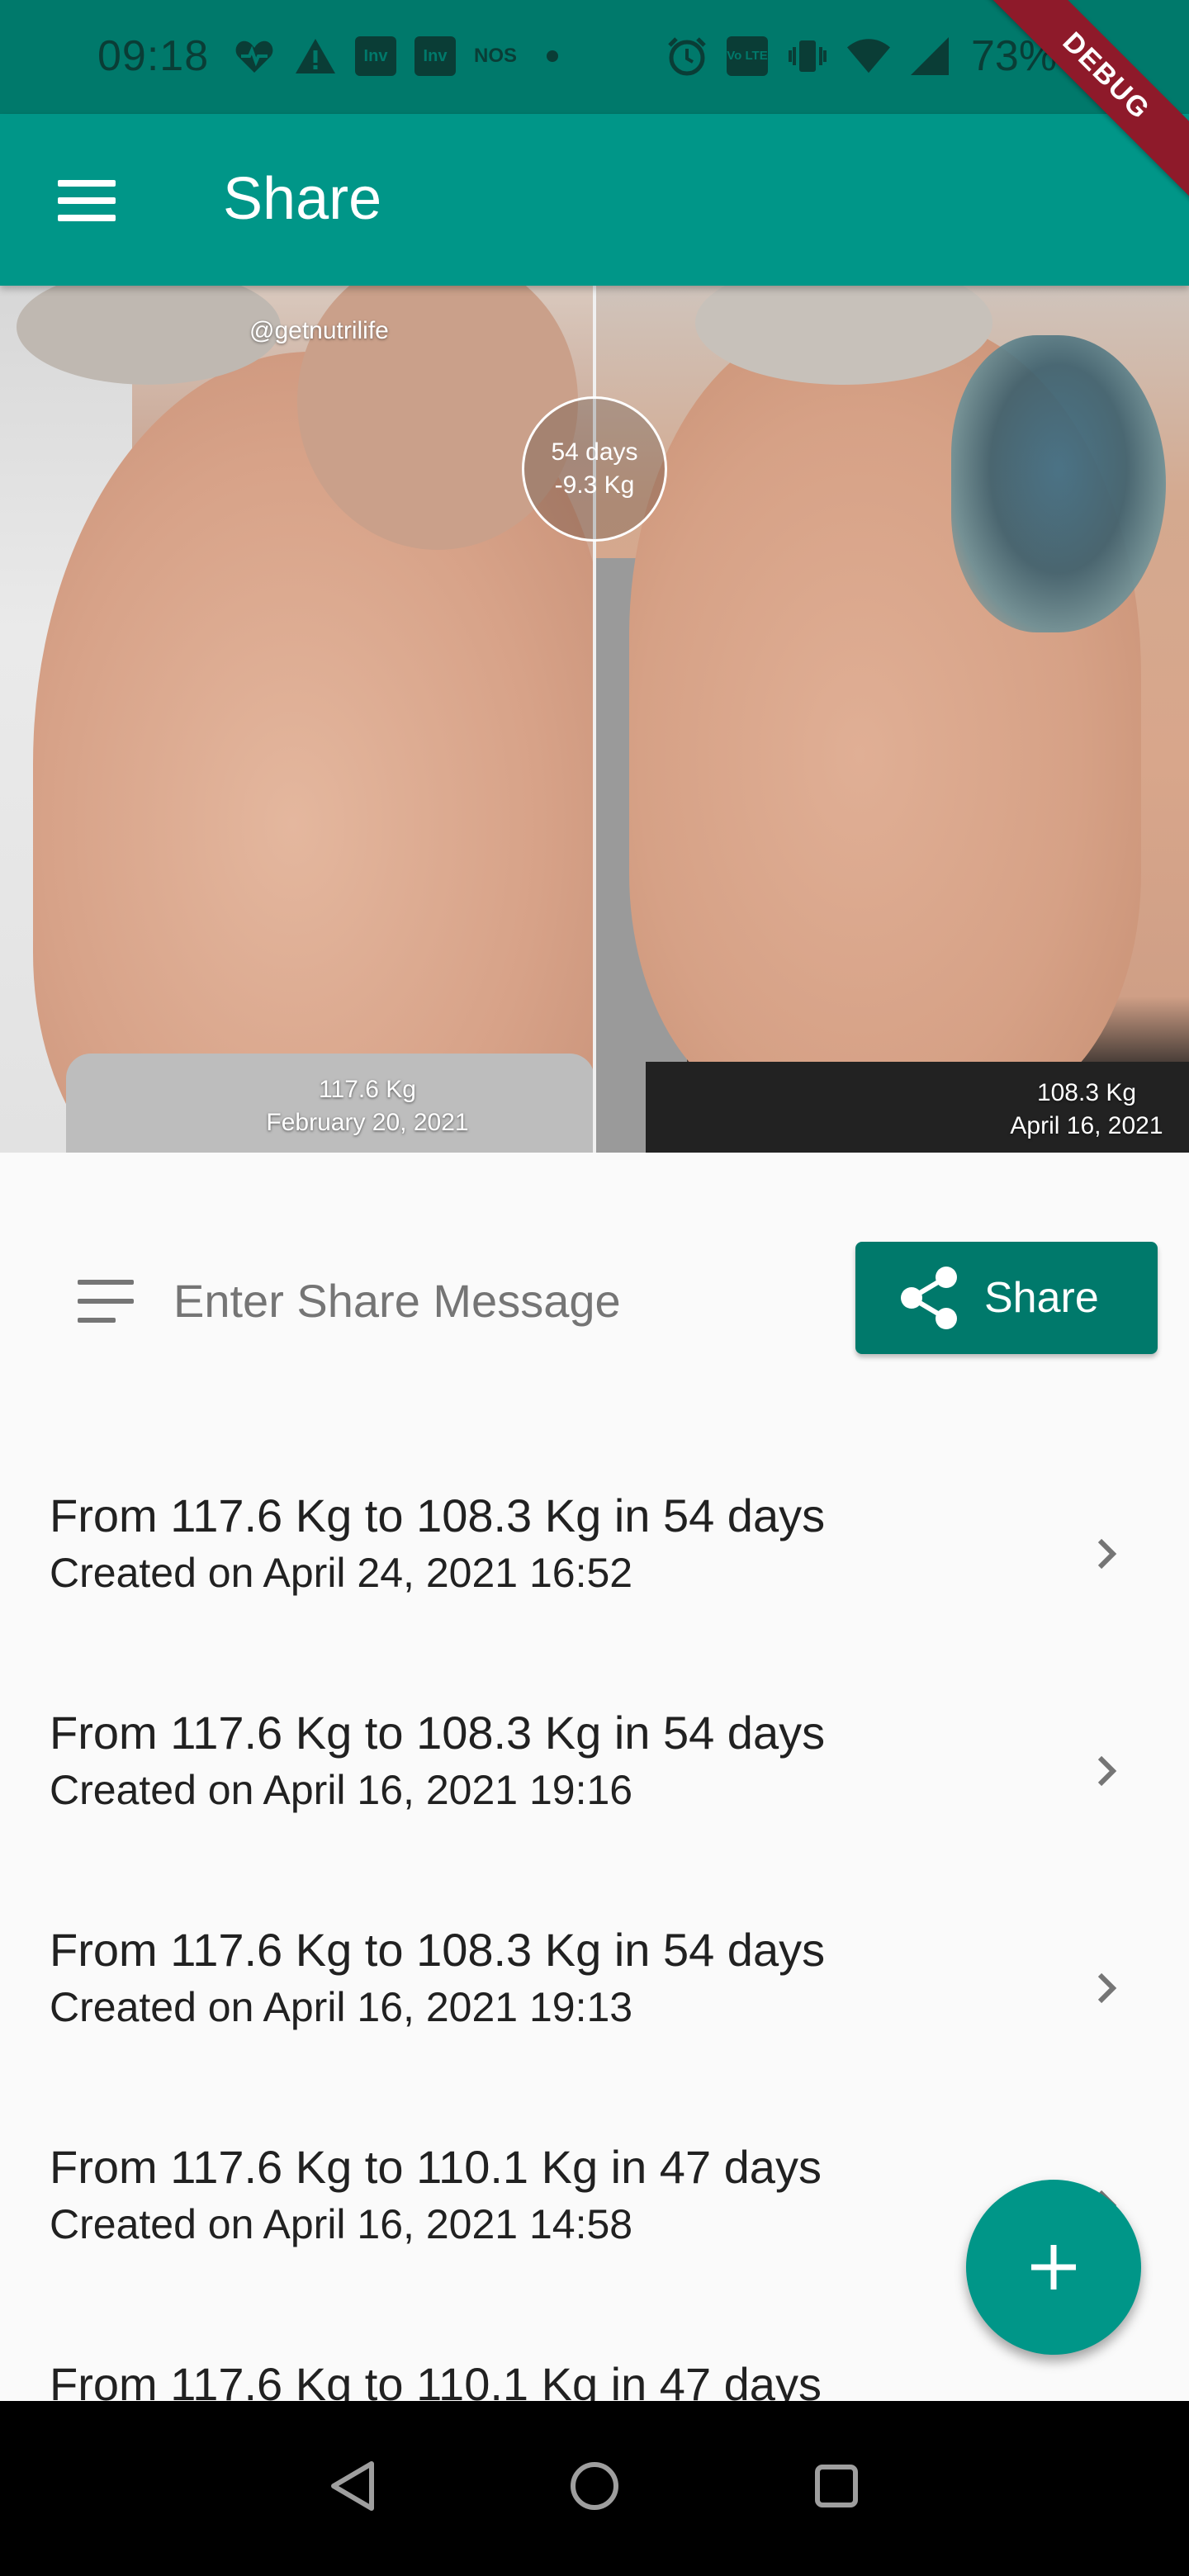 This screenshot has height=2576, width=1189. What do you see at coordinates (352, 2486) in the screenshot?
I see `back-icon` at bounding box center [352, 2486].